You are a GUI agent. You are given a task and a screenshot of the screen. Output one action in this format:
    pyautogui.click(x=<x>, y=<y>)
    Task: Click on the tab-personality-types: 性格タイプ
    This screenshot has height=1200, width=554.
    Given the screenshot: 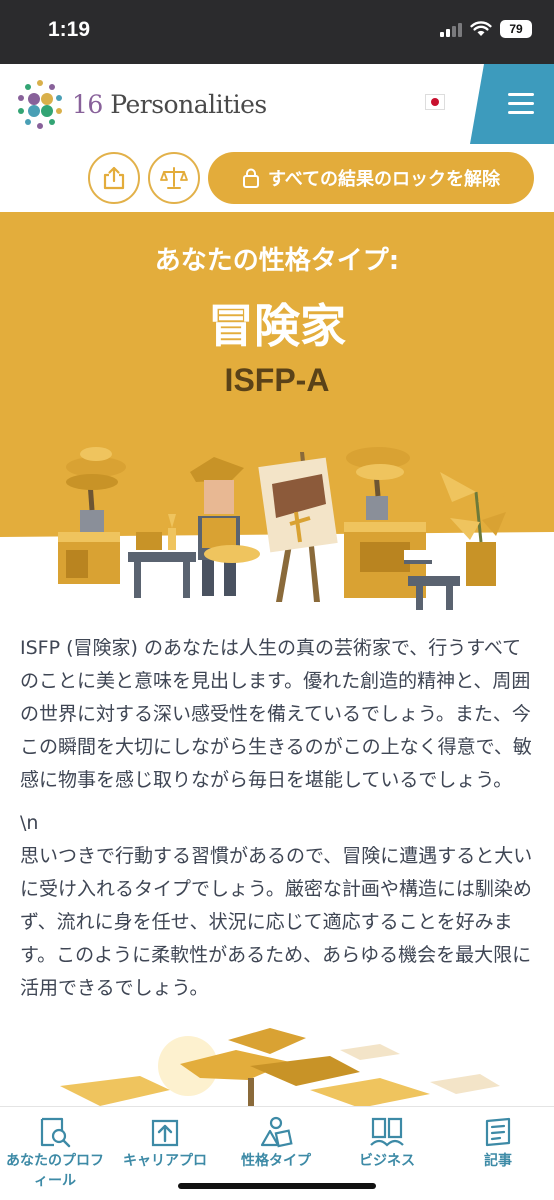 What is the action you would take?
    pyautogui.click(x=276, y=1143)
    